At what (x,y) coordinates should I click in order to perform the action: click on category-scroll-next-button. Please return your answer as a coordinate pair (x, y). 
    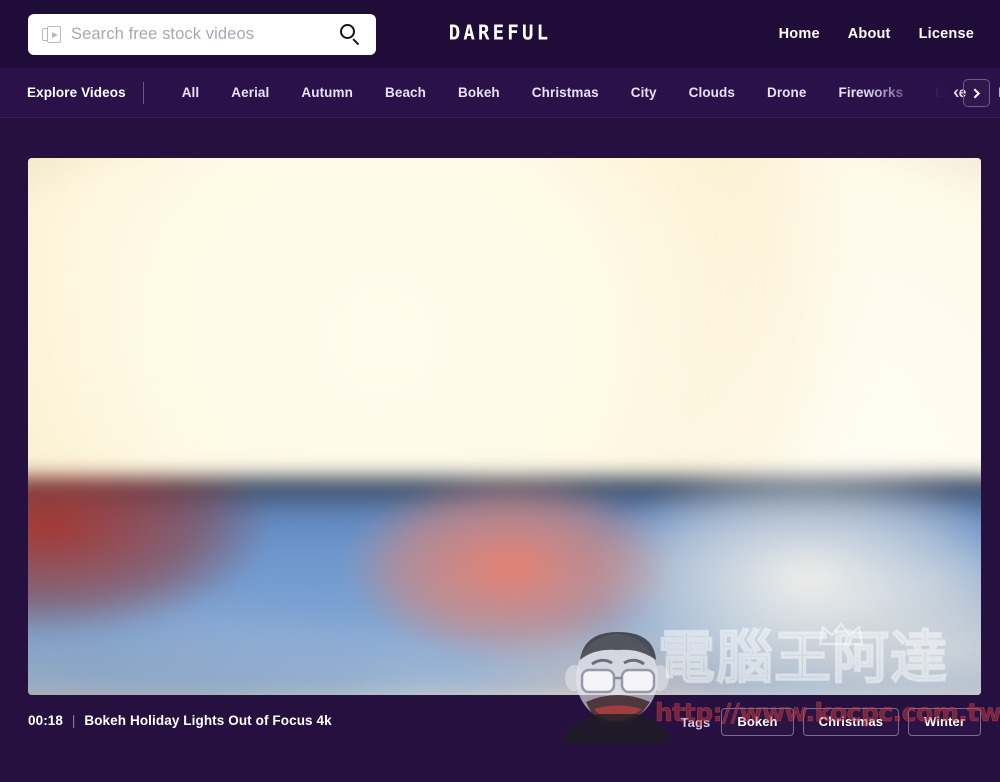
    Looking at the image, I should click on (976, 93).